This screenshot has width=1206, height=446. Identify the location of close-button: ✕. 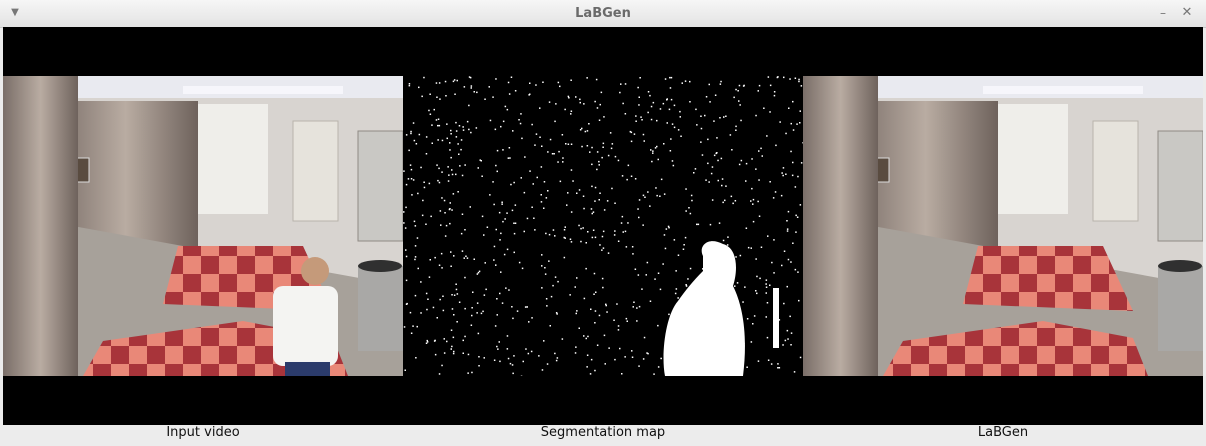
(1187, 13).